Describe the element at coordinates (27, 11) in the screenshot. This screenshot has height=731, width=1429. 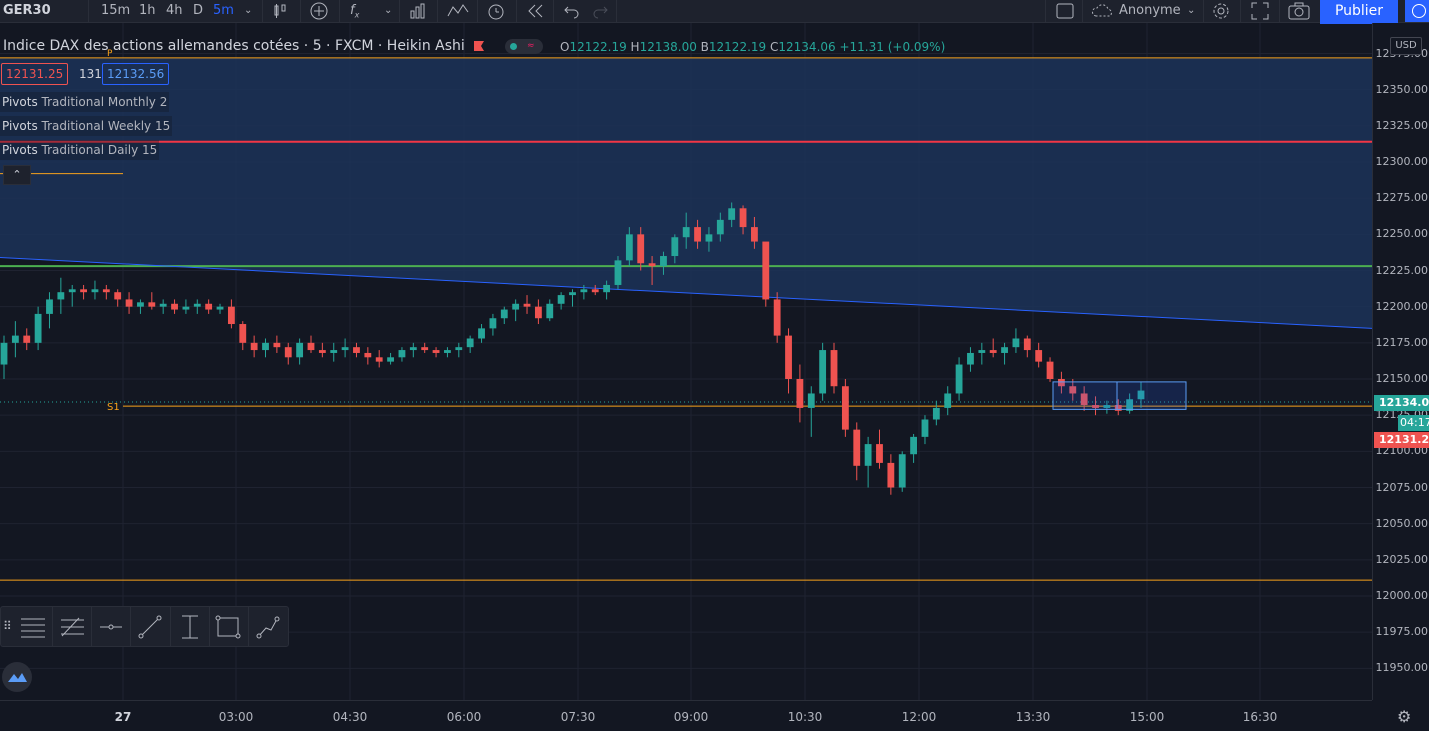
I see `symbol-search: GER30` at that location.